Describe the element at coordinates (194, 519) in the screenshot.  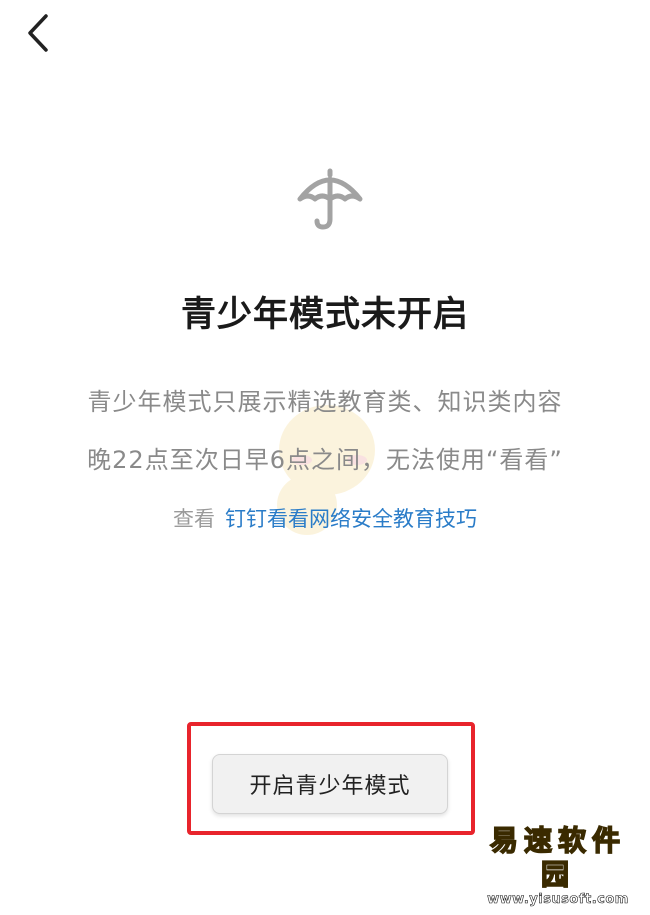
I see `link-prefix: 查看` at that location.